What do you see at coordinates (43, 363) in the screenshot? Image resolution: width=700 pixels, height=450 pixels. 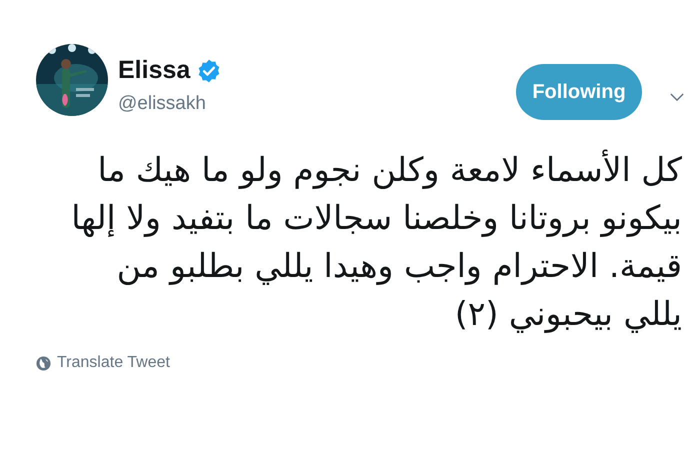 I see `globe-icon` at bounding box center [43, 363].